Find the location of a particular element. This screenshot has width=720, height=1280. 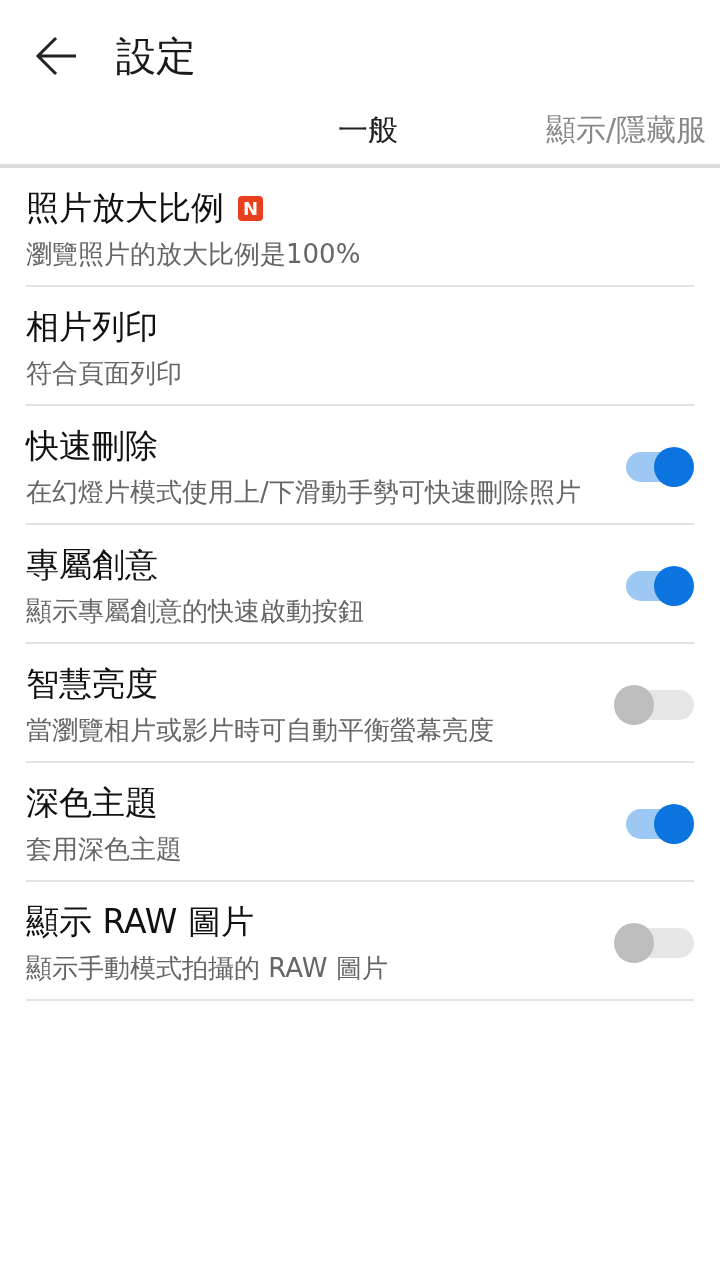

setting-description: 當瀏覽相片或影片時可自動平衡螢幕亮度 is located at coordinates (260, 730).